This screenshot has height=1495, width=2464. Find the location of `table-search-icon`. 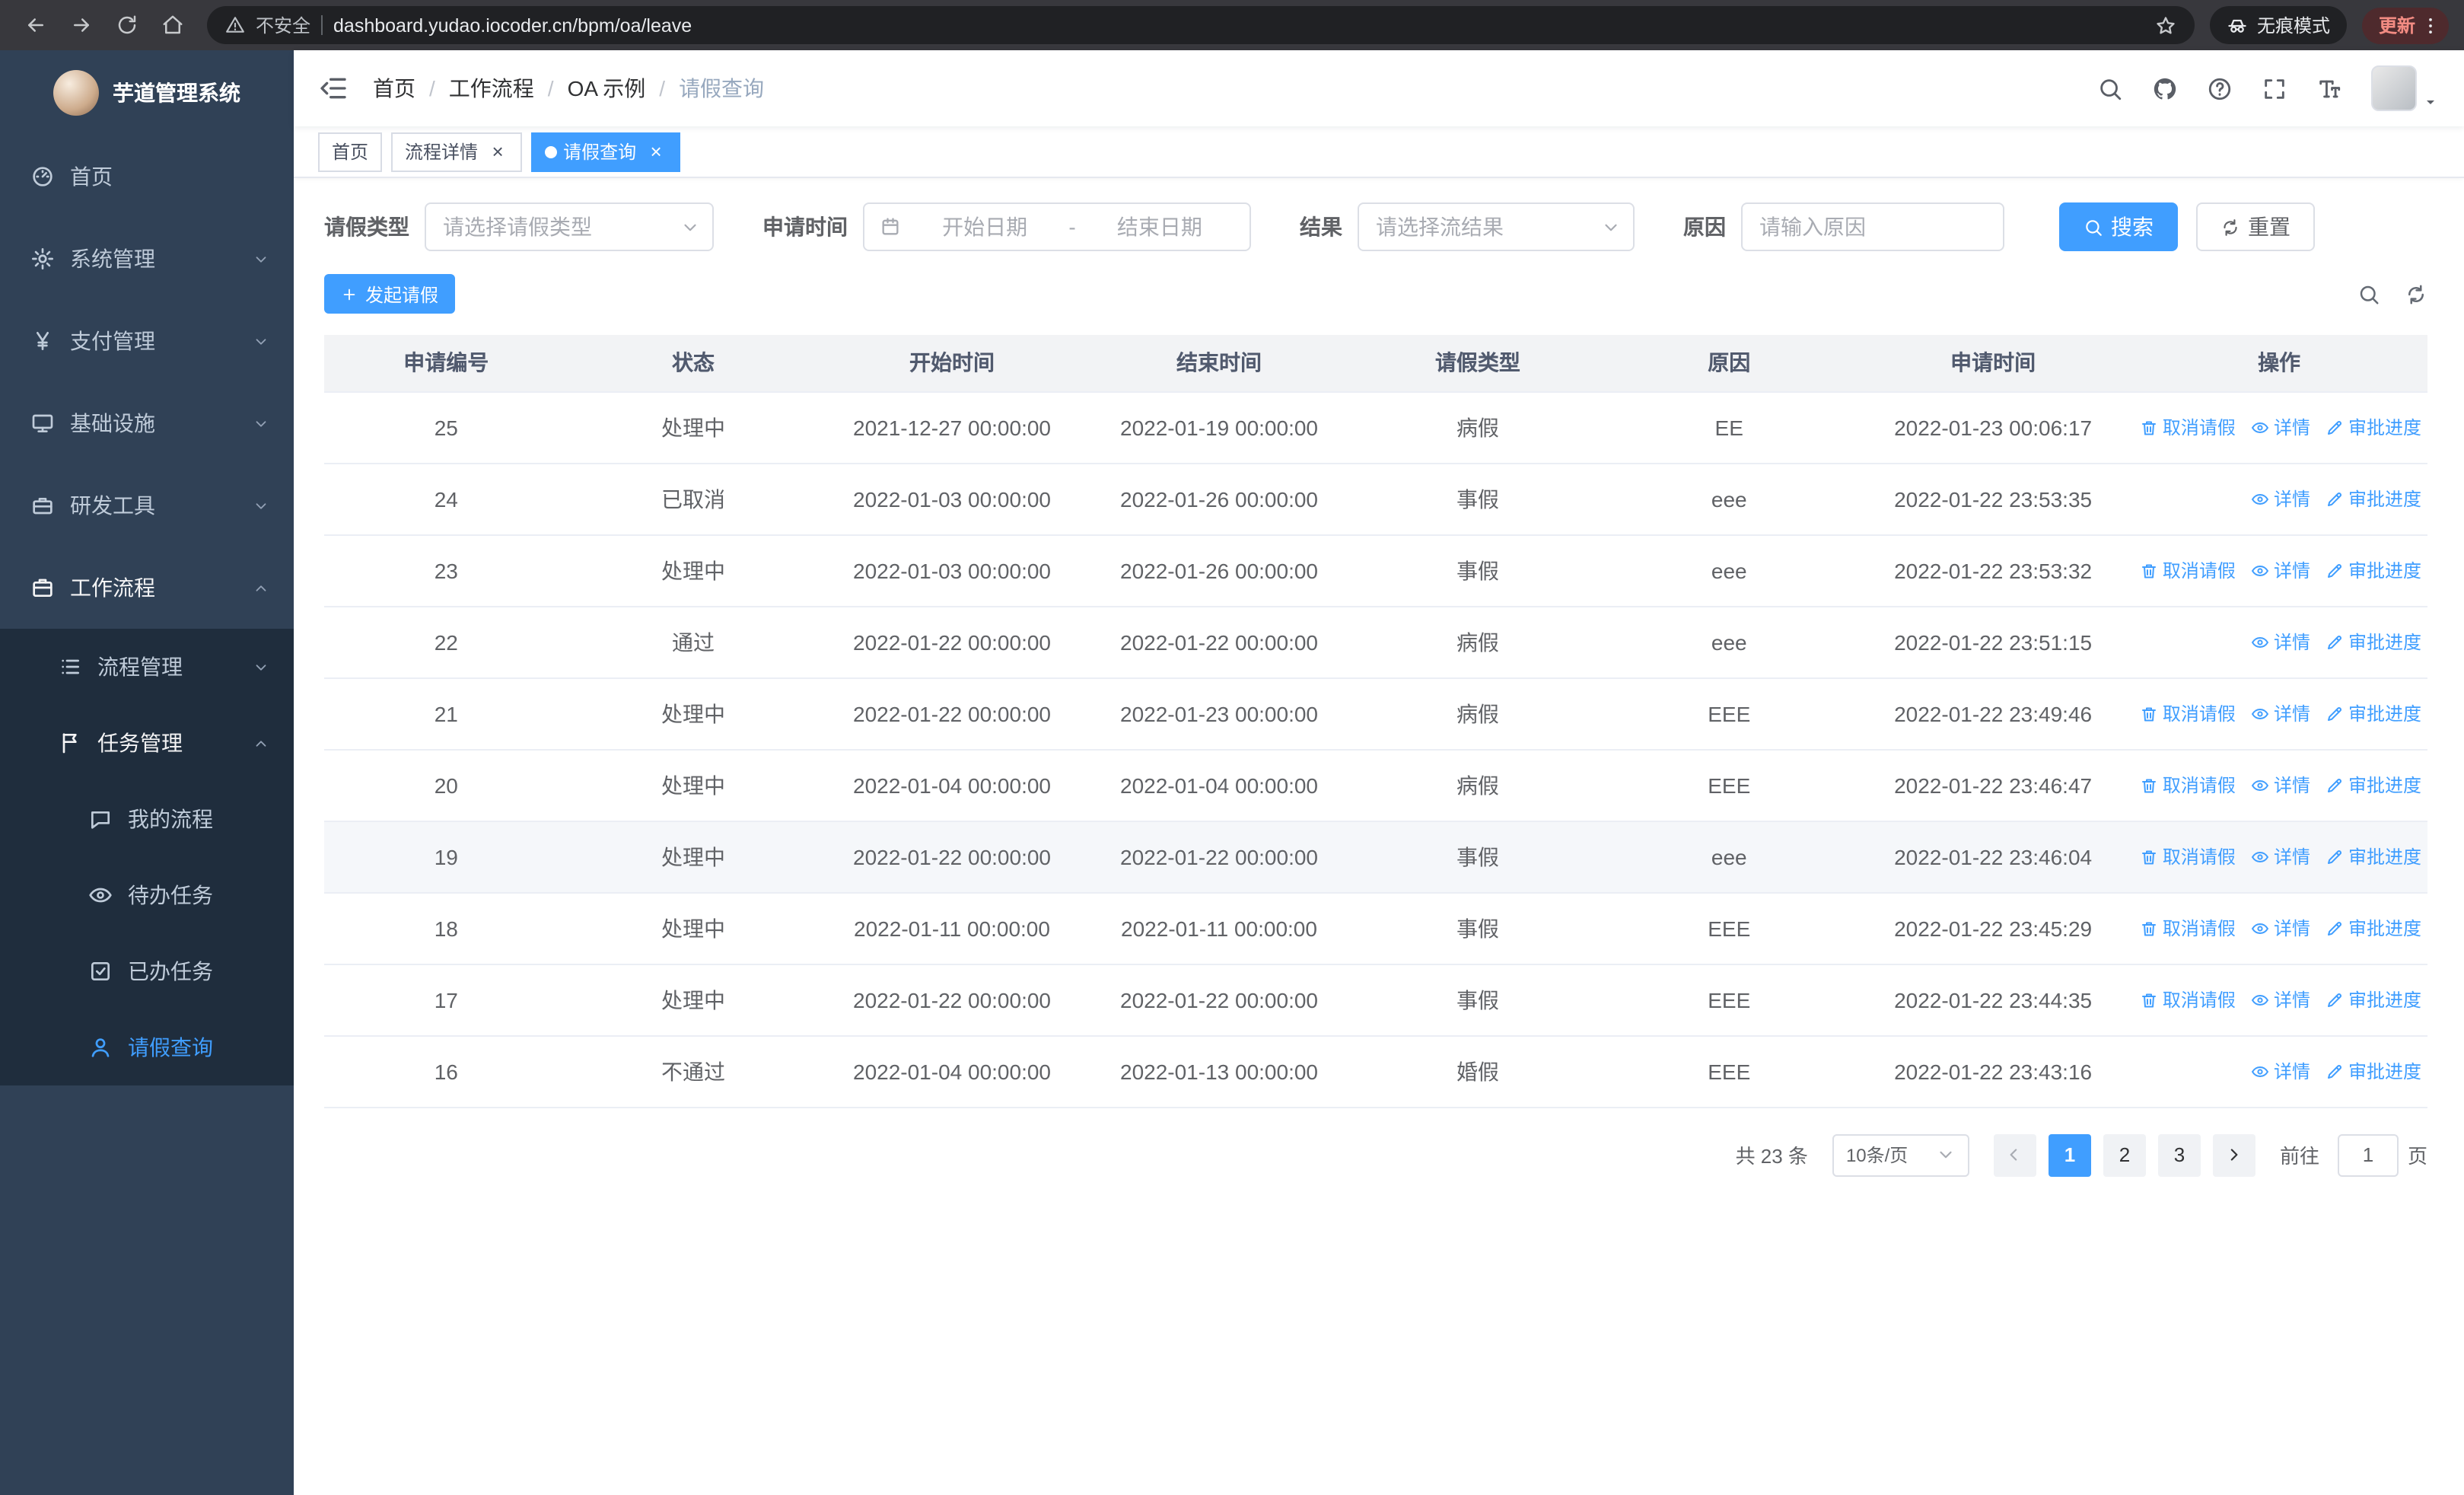

table-search-icon is located at coordinates (2368, 294).